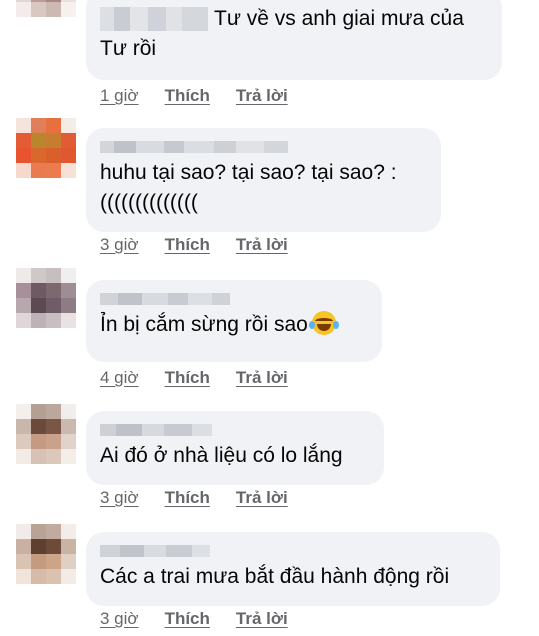  I want to click on comment-bubble: Ỉn bị cắm sừng rồi sao, so click(234, 321).